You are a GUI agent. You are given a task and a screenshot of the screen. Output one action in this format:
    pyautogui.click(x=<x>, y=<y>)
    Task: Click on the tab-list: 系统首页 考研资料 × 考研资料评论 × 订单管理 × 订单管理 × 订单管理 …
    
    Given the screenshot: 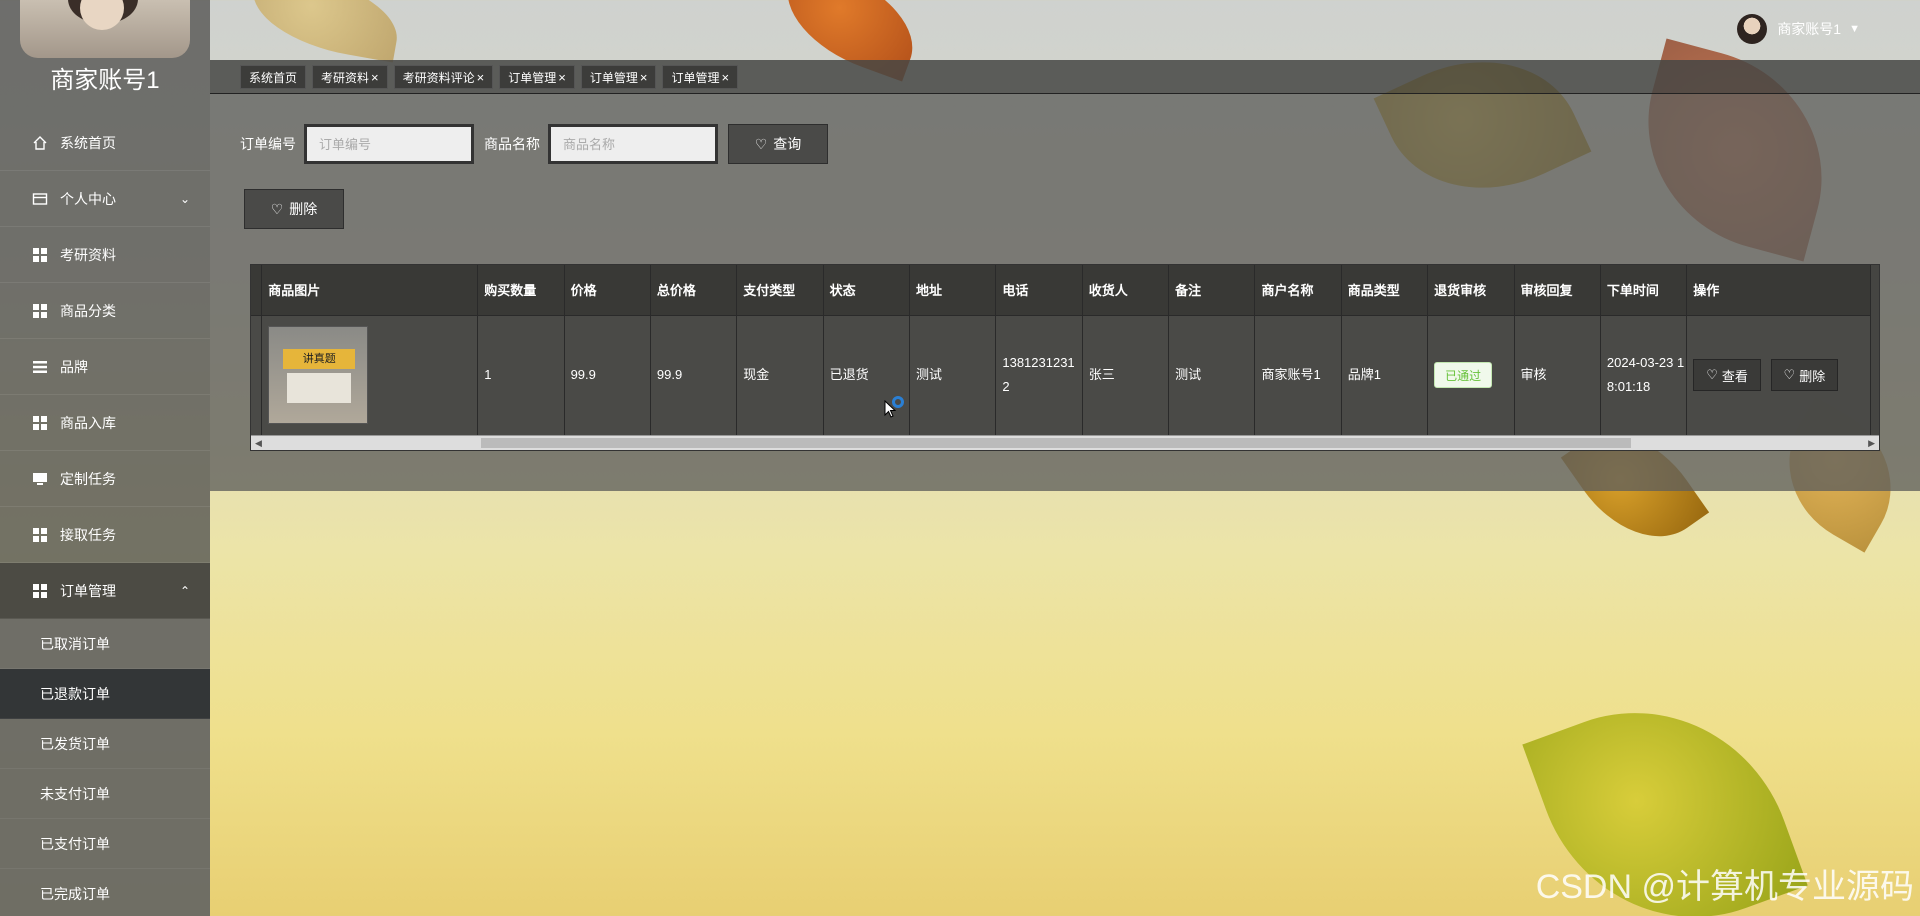 What is the action you would take?
    pyautogui.click(x=489, y=77)
    